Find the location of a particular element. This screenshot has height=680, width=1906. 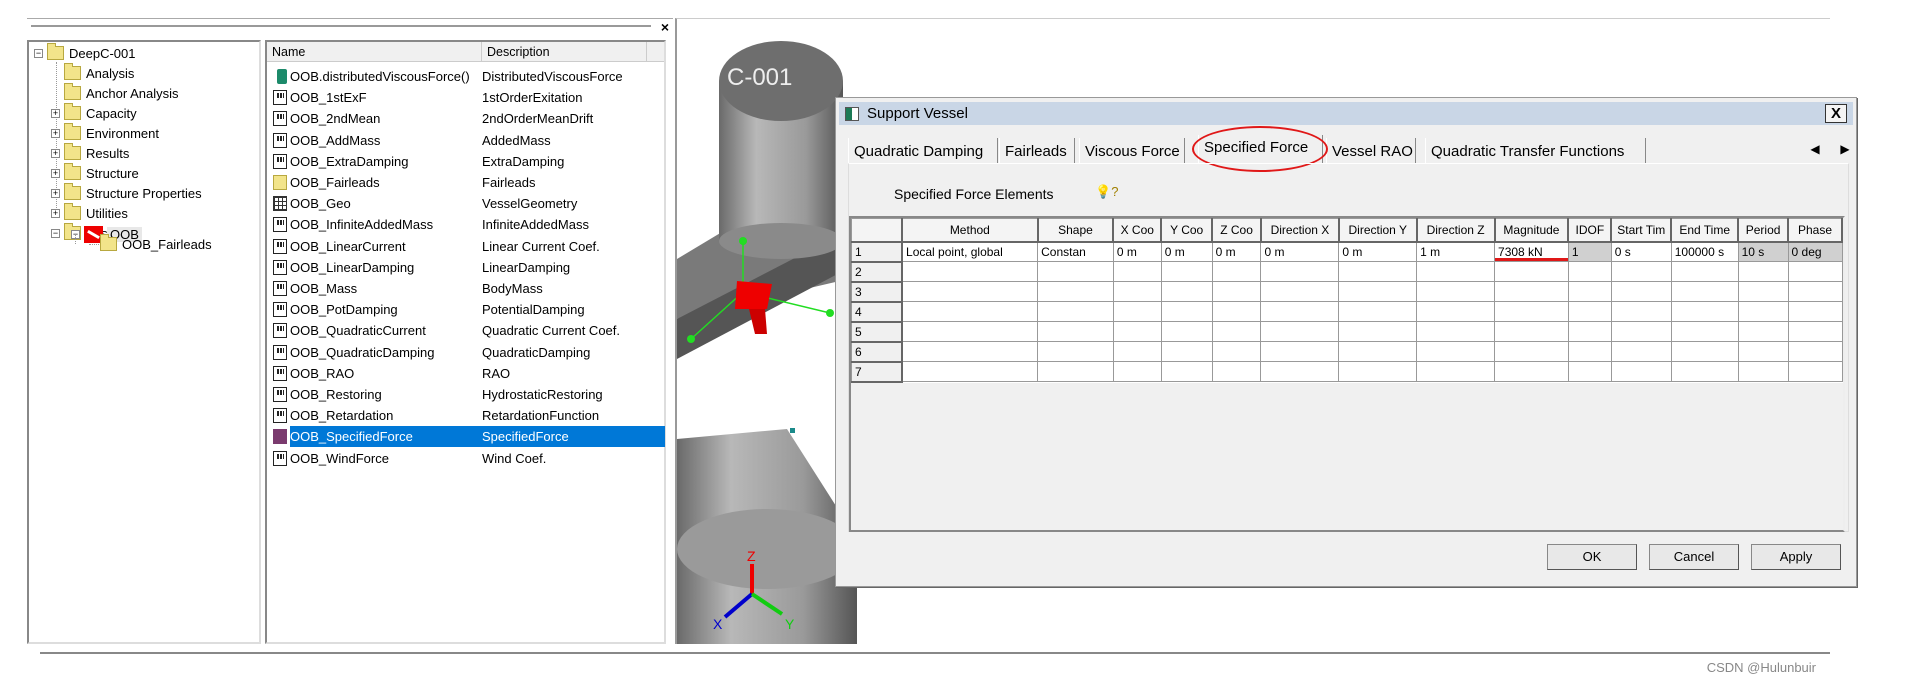

tab-quadratic-transfer-functions: Quadratic Transfer Functions is located at coordinates (1535, 150).